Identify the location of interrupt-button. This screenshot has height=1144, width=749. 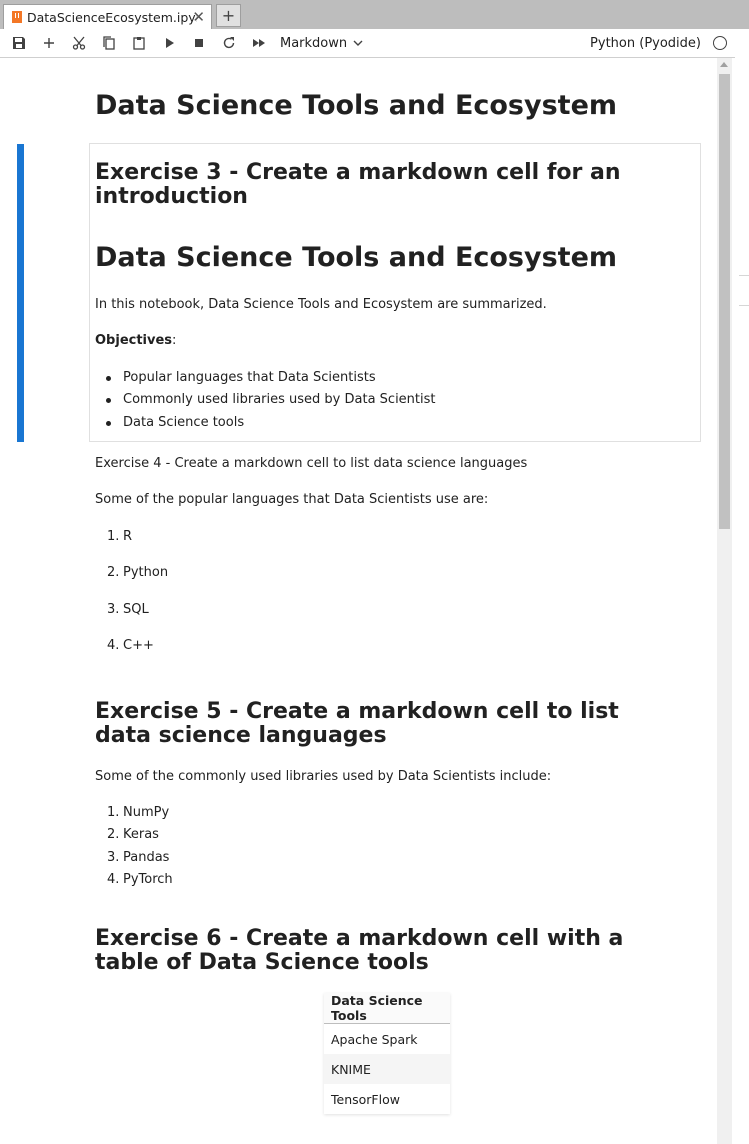
(199, 43).